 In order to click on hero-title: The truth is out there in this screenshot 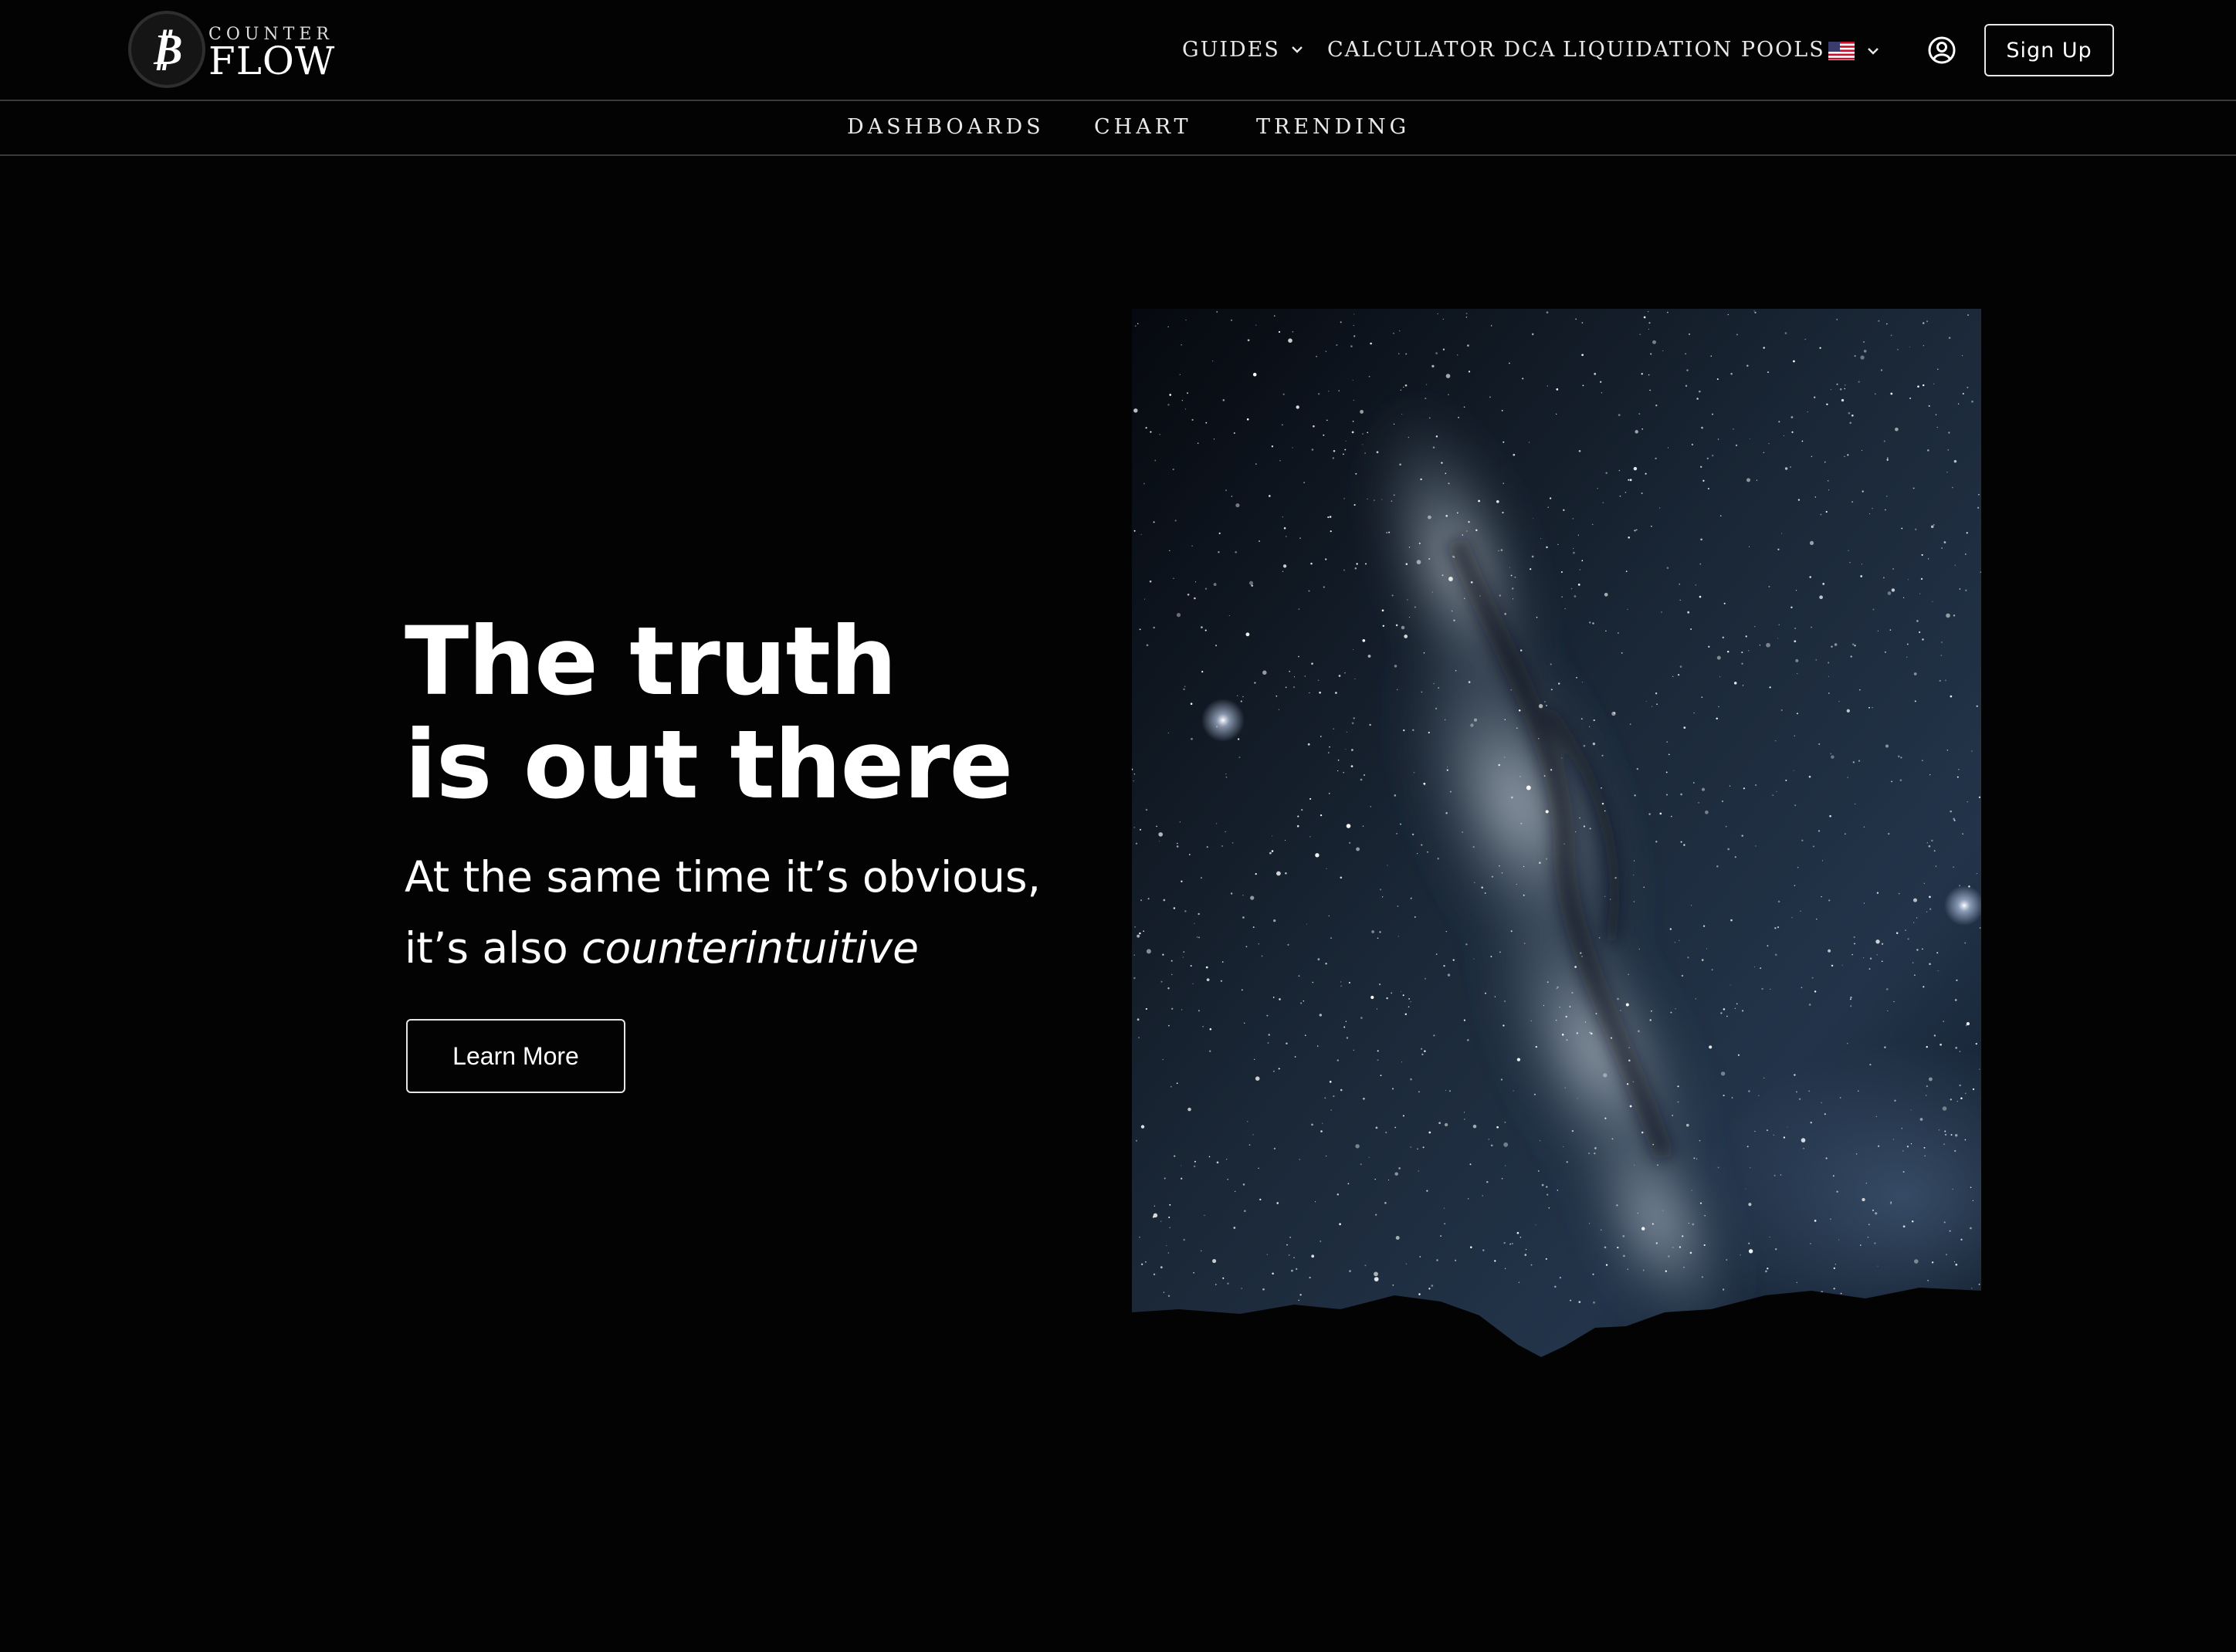, I will do `click(752, 713)`.